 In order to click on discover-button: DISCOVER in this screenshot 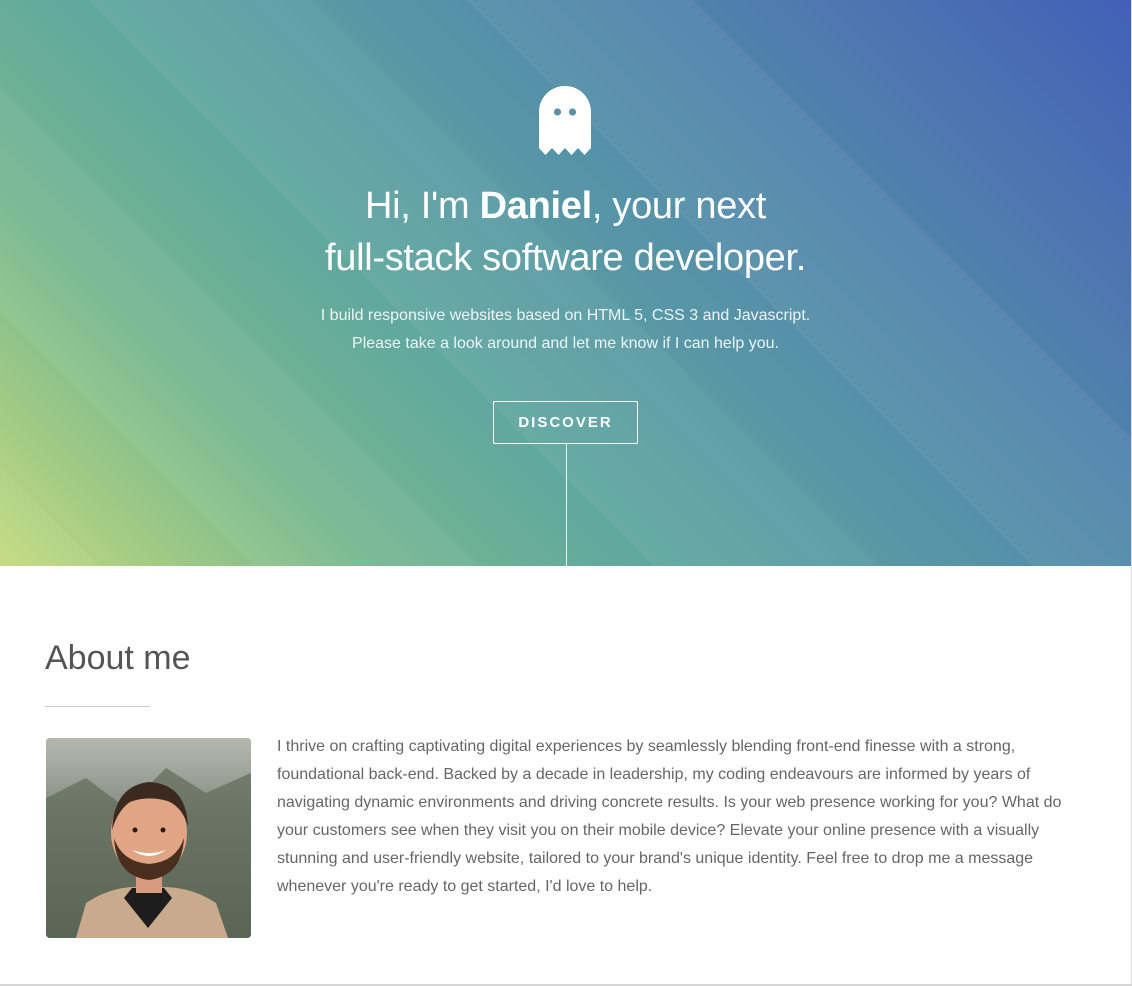, I will do `click(565, 422)`.